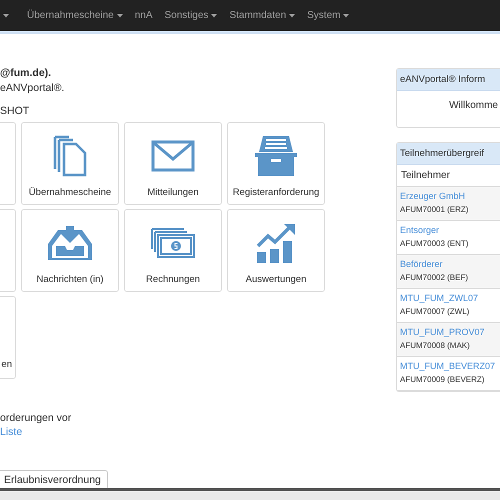  Describe the element at coordinates (165, 432) in the screenshot. I see `list-link: Liste` at that location.